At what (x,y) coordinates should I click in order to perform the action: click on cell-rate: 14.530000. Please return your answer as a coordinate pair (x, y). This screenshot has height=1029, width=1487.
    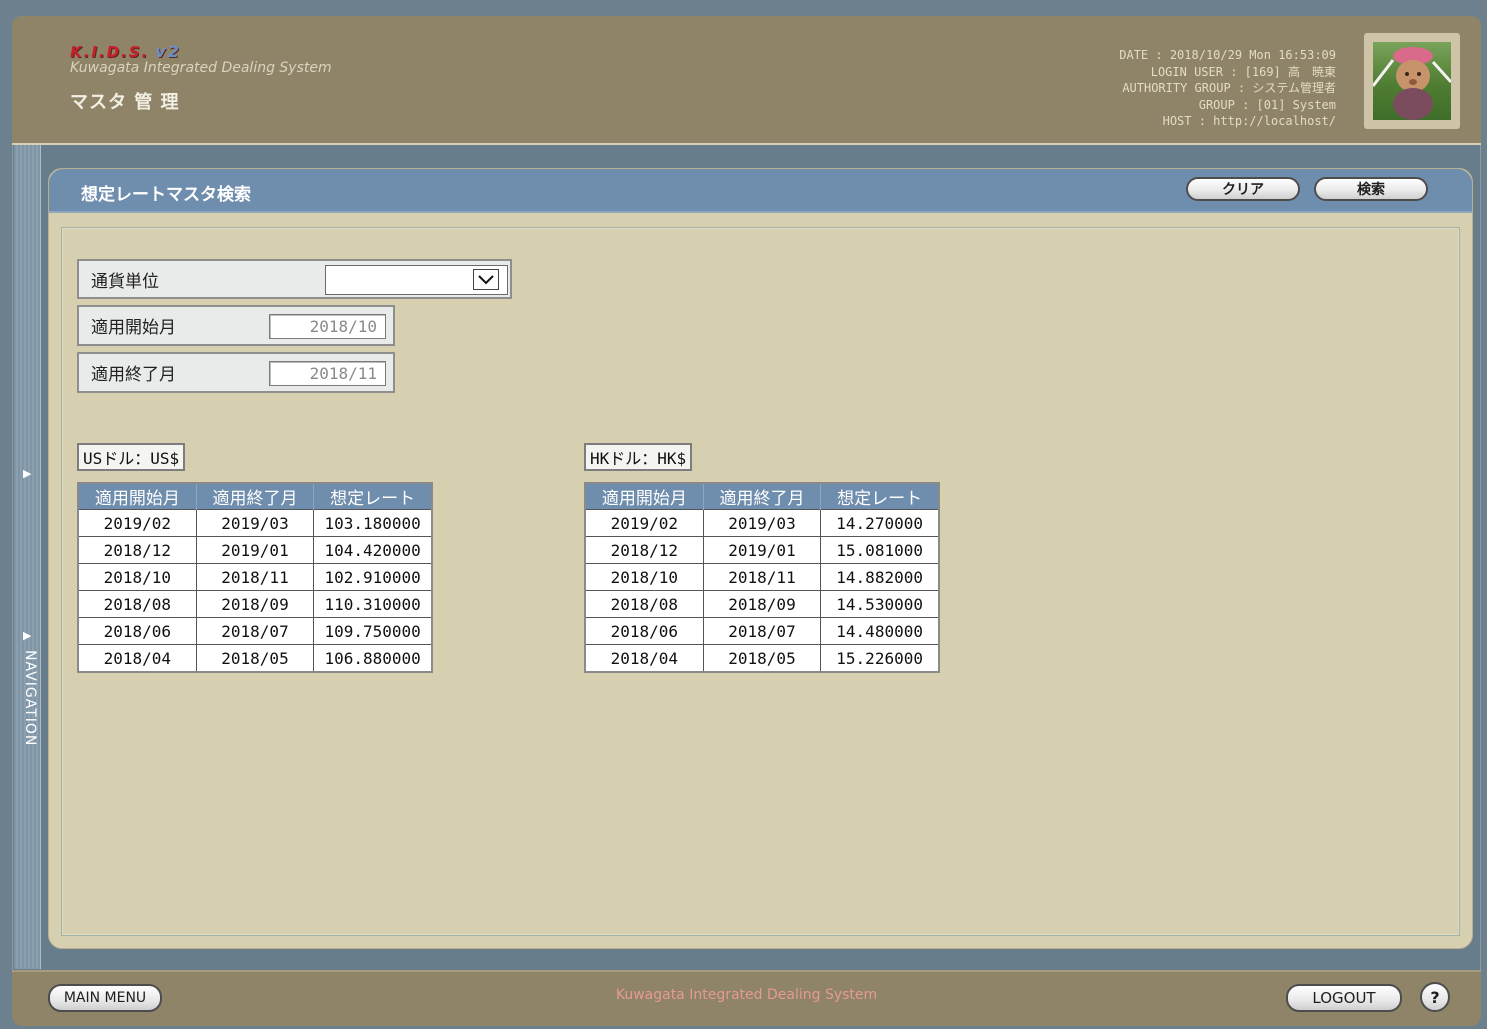
    Looking at the image, I should click on (880, 604).